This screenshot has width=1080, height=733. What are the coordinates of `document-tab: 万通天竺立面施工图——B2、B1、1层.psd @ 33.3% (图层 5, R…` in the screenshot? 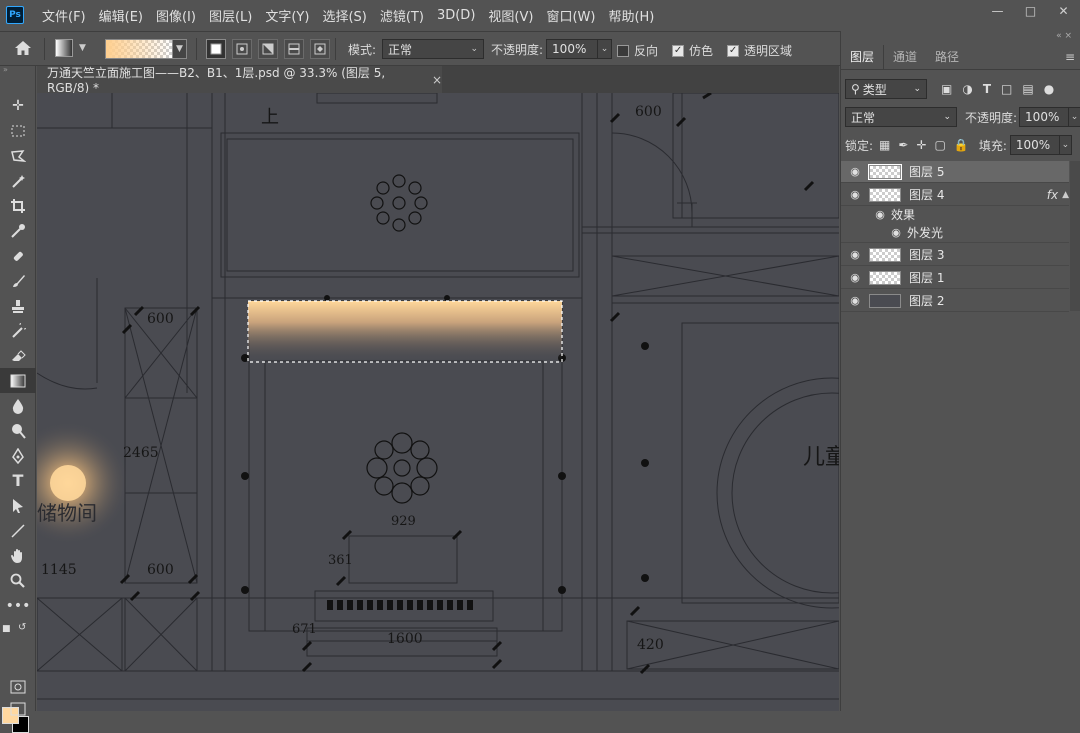 It's located at (239, 80).